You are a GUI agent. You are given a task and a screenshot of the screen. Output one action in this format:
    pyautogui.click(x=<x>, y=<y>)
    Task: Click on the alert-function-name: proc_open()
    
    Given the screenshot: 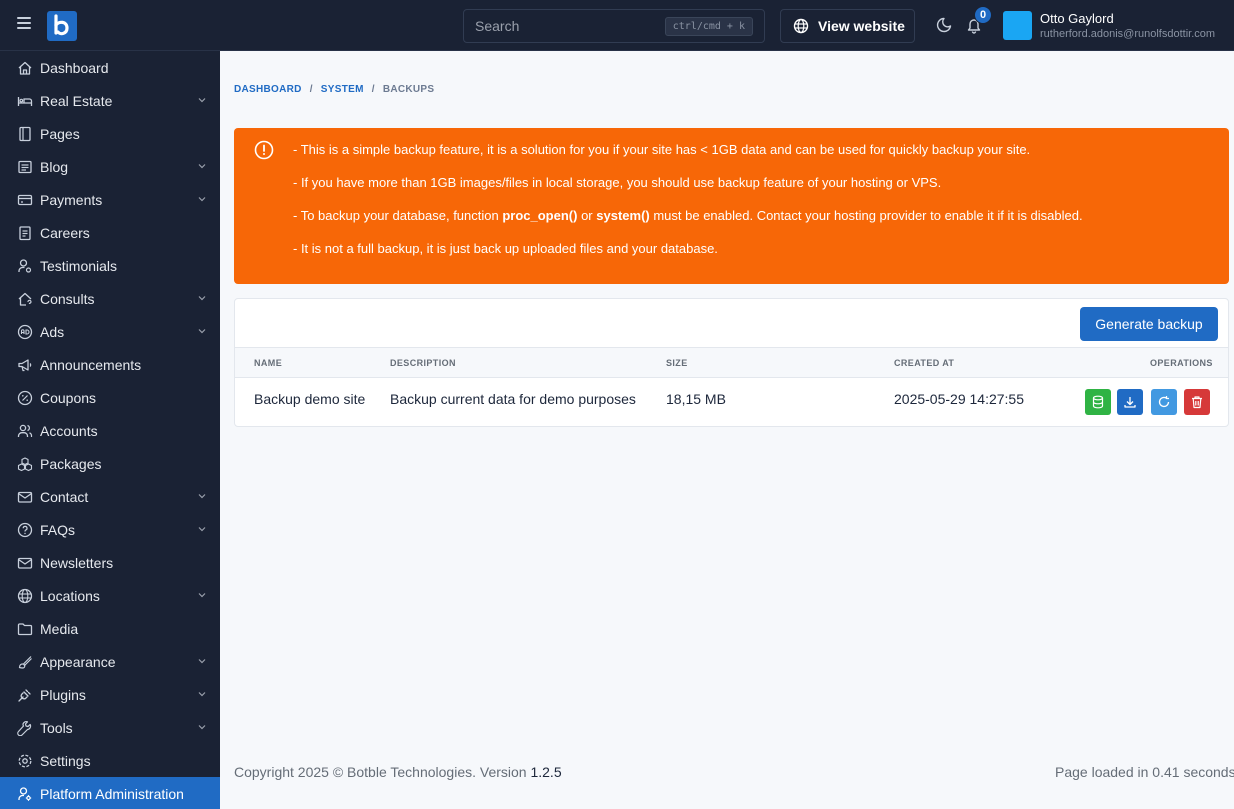 What is the action you would take?
    pyautogui.click(x=540, y=215)
    